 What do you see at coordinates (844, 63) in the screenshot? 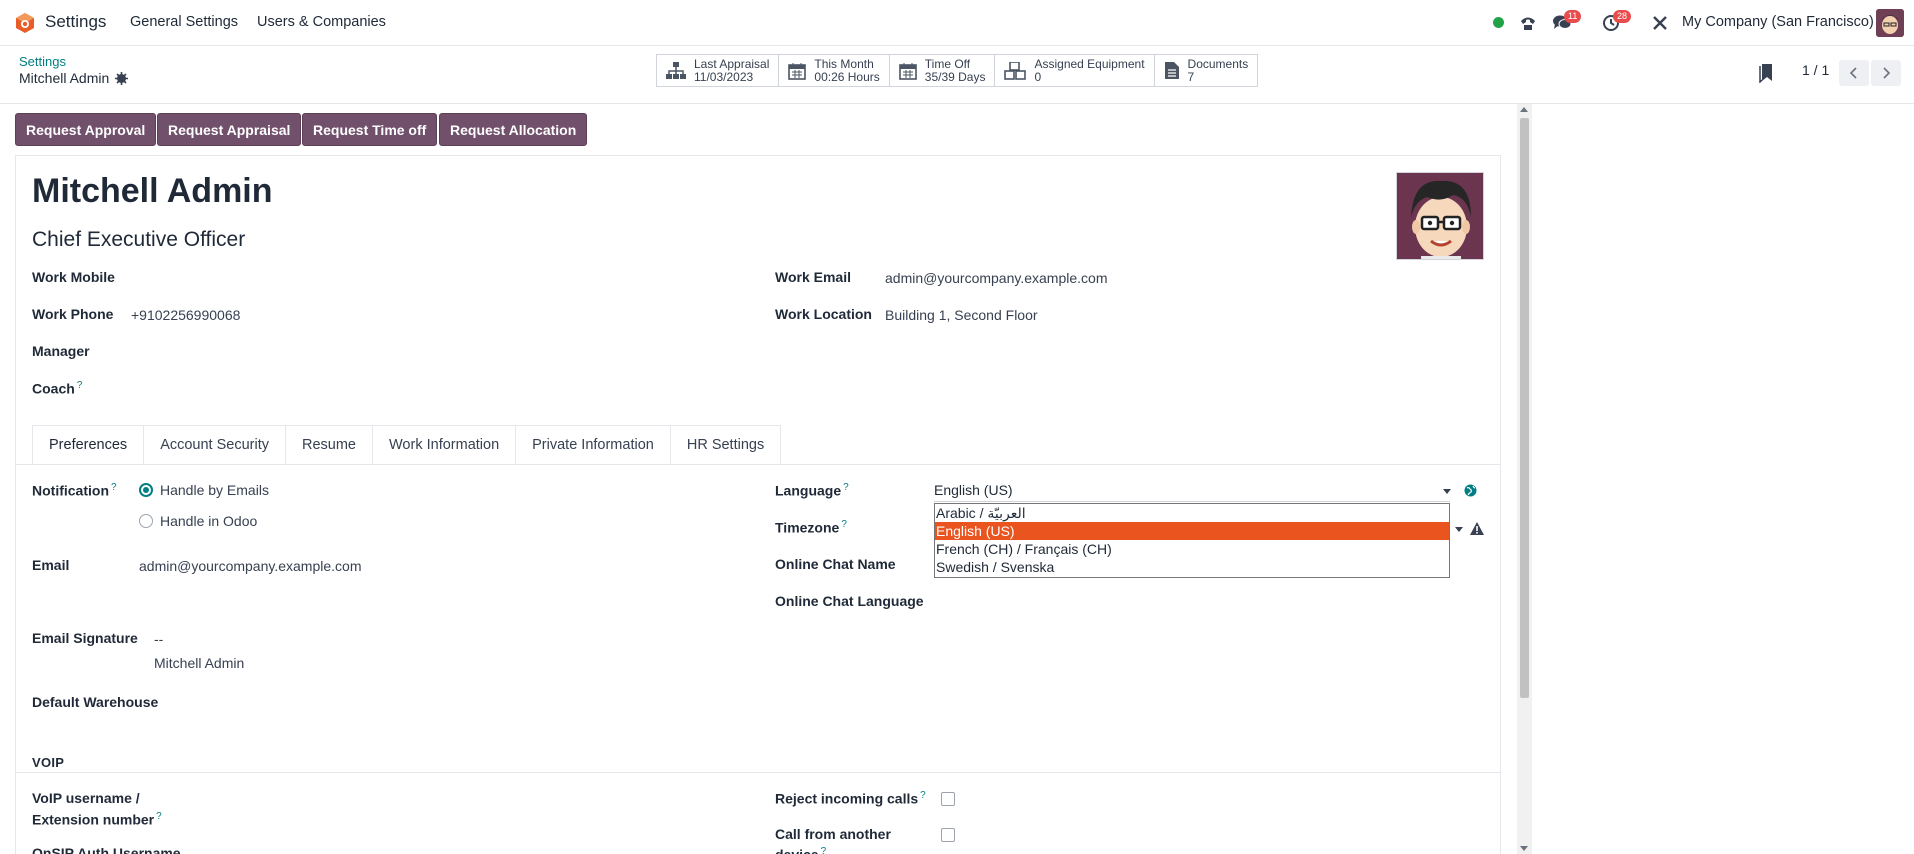
I see `smart-label: This Month` at bounding box center [844, 63].